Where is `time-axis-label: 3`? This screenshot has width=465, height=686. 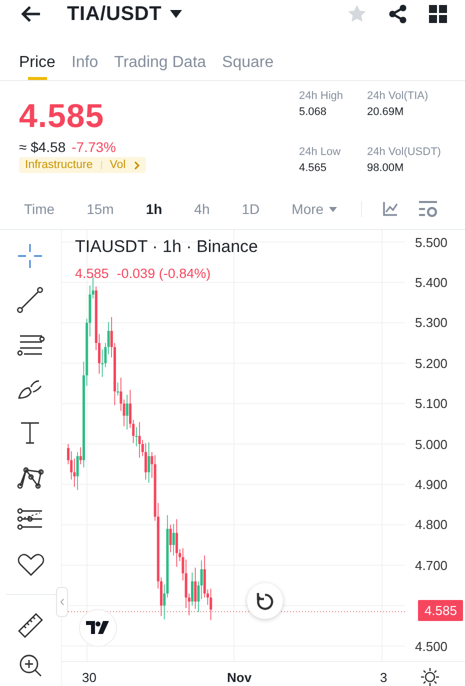
time-axis-label: 3 is located at coordinates (384, 677).